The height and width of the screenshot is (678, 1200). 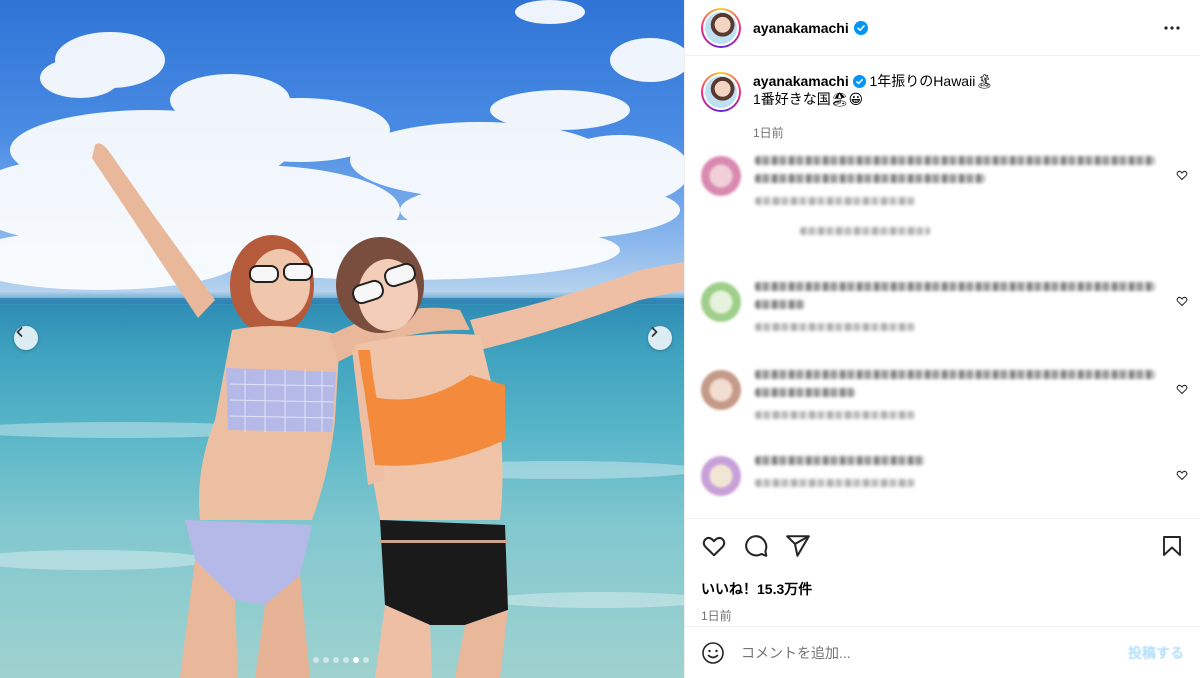 I want to click on avatar, so click(x=721, y=27).